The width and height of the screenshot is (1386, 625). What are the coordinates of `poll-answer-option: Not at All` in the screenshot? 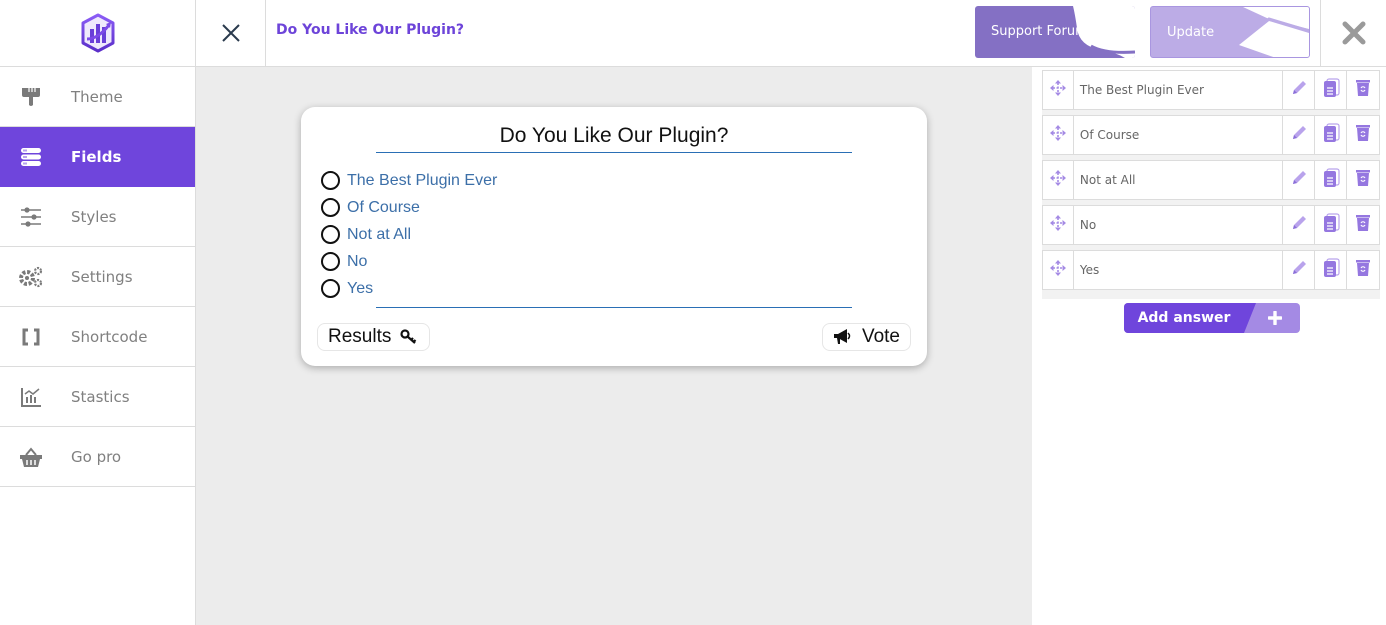 It's located at (409, 234).